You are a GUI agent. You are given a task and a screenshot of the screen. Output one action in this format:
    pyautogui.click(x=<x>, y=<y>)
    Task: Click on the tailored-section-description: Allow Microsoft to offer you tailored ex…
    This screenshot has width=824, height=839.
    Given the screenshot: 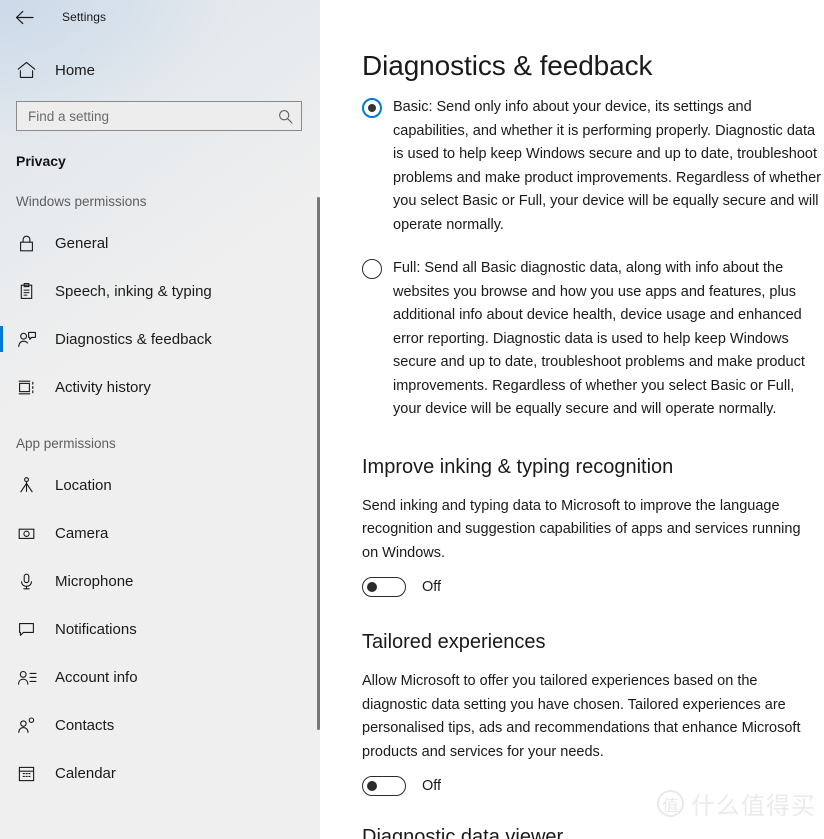 What is the action you would take?
    pyautogui.click(x=581, y=716)
    